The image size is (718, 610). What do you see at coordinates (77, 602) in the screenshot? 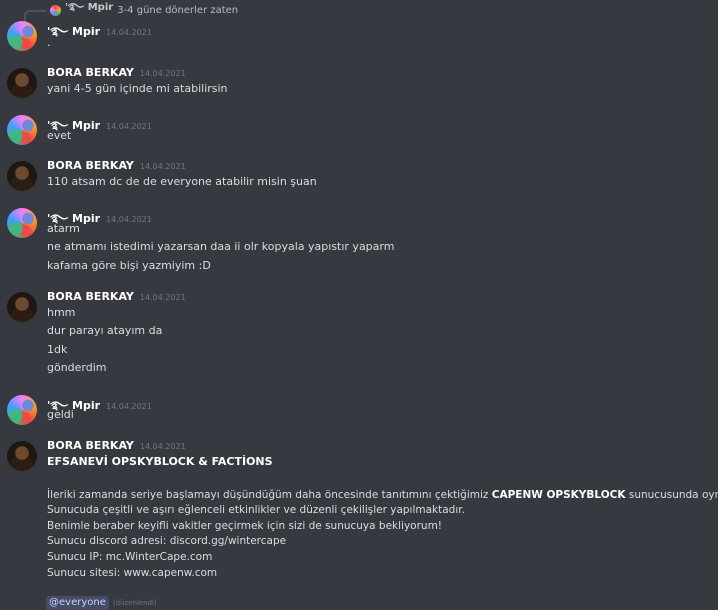
I see `everyone-mention: @everyone` at bounding box center [77, 602].